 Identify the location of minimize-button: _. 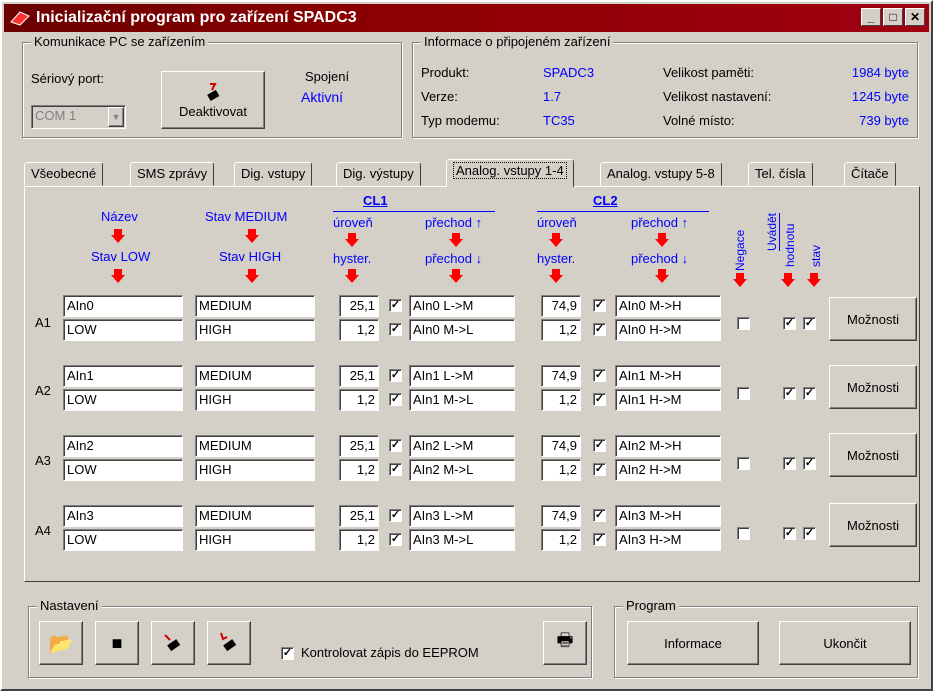
(871, 17).